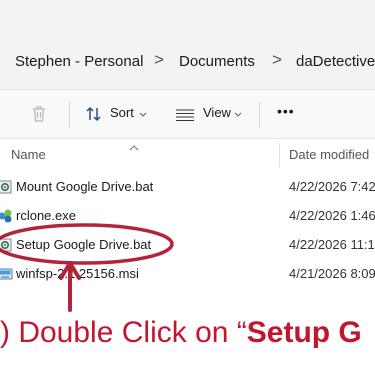 The width and height of the screenshot is (375, 366). I want to click on annotation-overlay, so click(87, 267).